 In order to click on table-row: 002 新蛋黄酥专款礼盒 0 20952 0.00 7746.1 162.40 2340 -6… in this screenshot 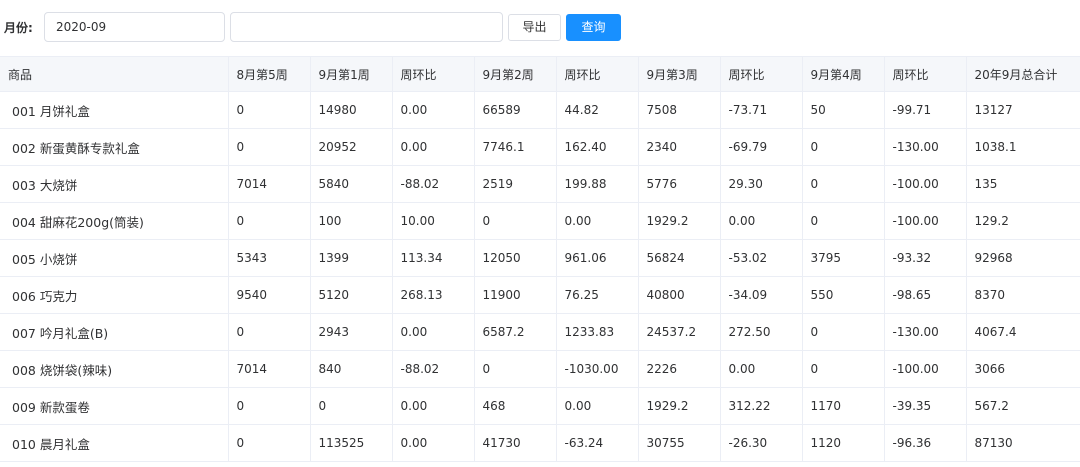, I will do `click(540, 147)`.